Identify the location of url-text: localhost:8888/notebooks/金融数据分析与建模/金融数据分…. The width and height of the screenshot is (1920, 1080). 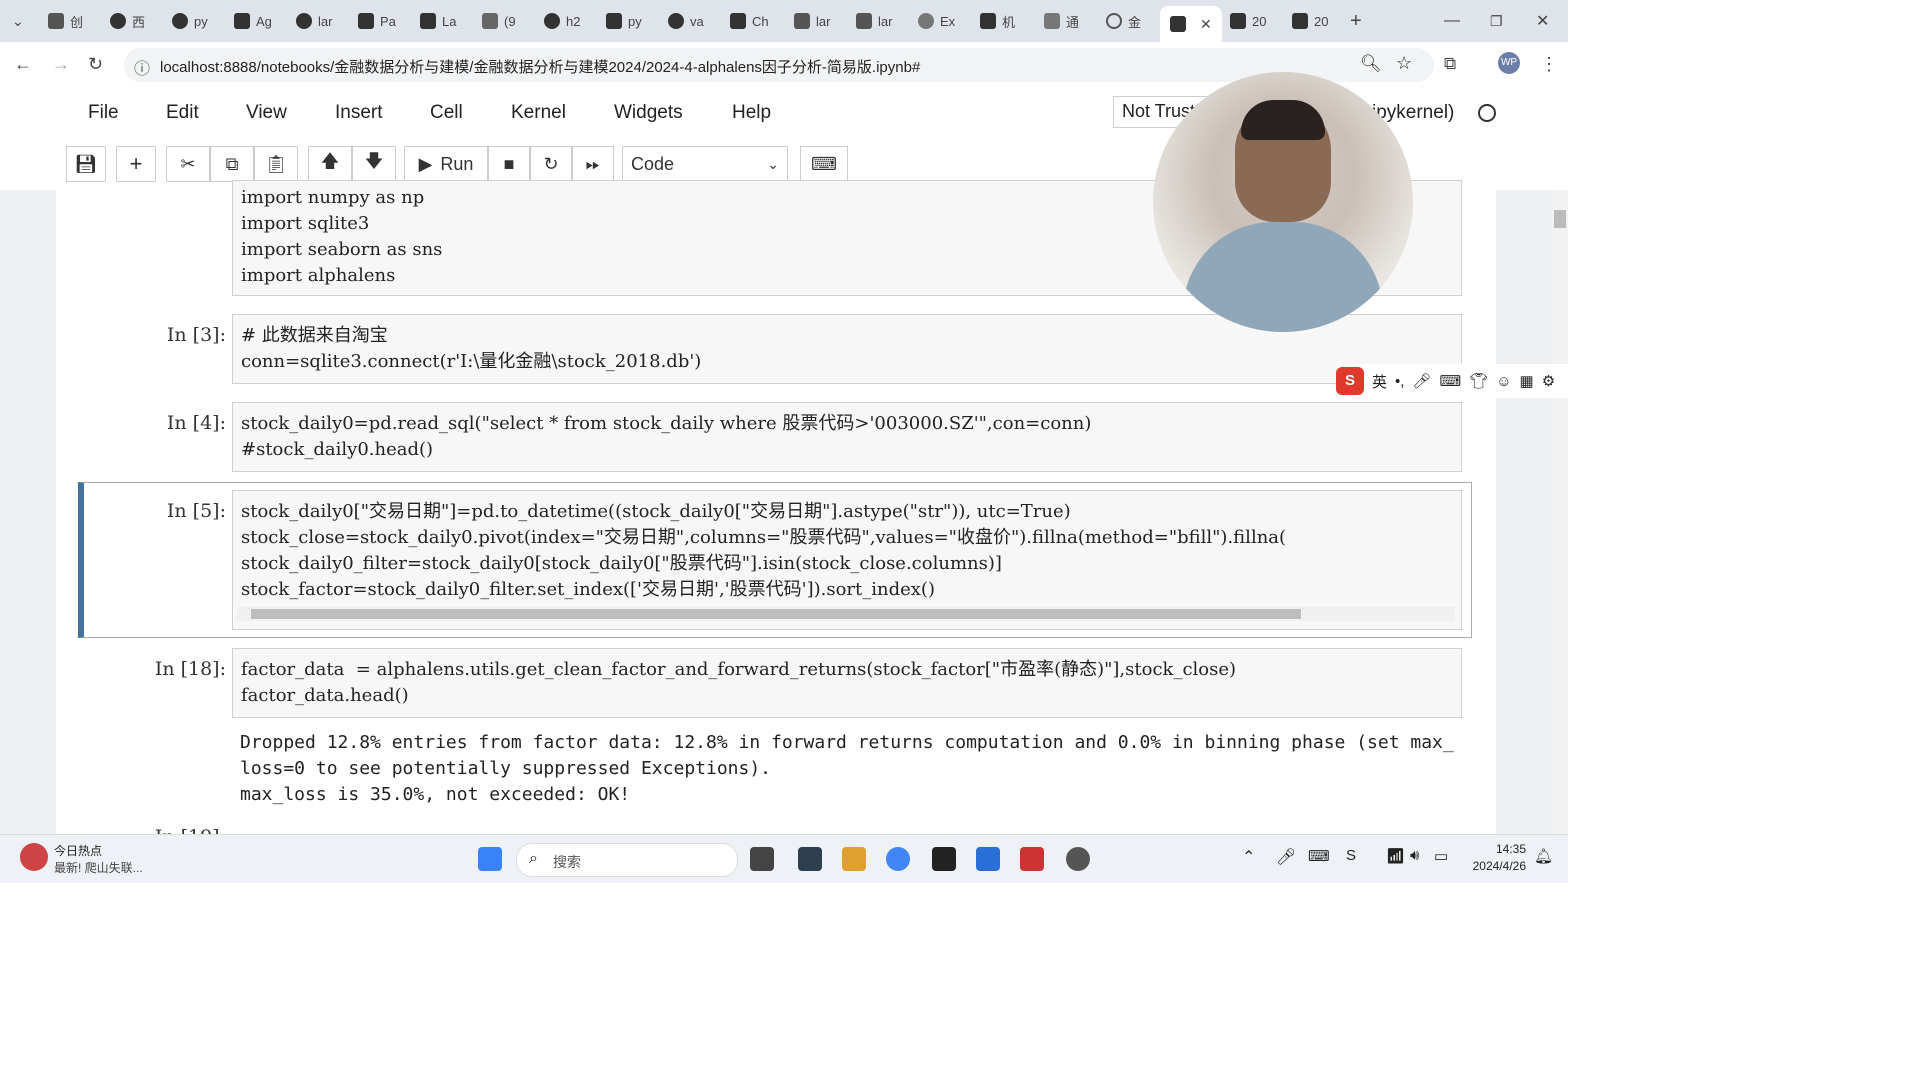
(540, 67).